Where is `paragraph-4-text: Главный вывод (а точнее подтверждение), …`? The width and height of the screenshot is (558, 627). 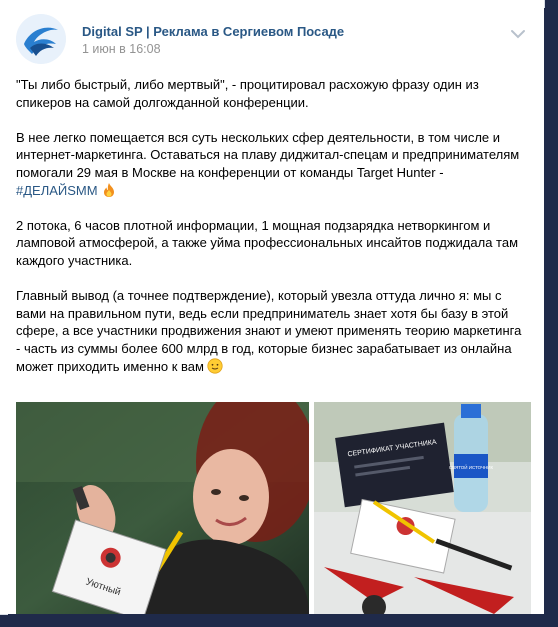 paragraph-4-text: Главный вывод (а точнее подтверждение), … is located at coordinates (269, 331).